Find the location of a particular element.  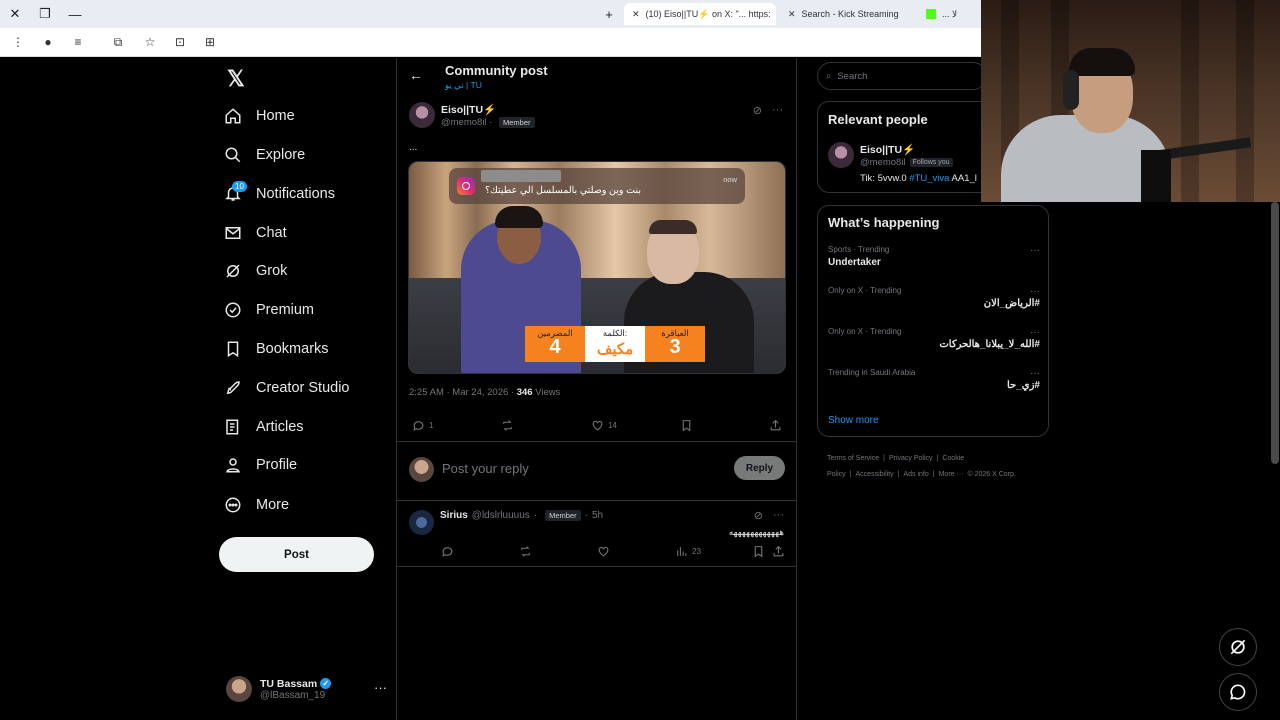

sidebar-toggle-icon: ⋮ is located at coordinates (18, 42).